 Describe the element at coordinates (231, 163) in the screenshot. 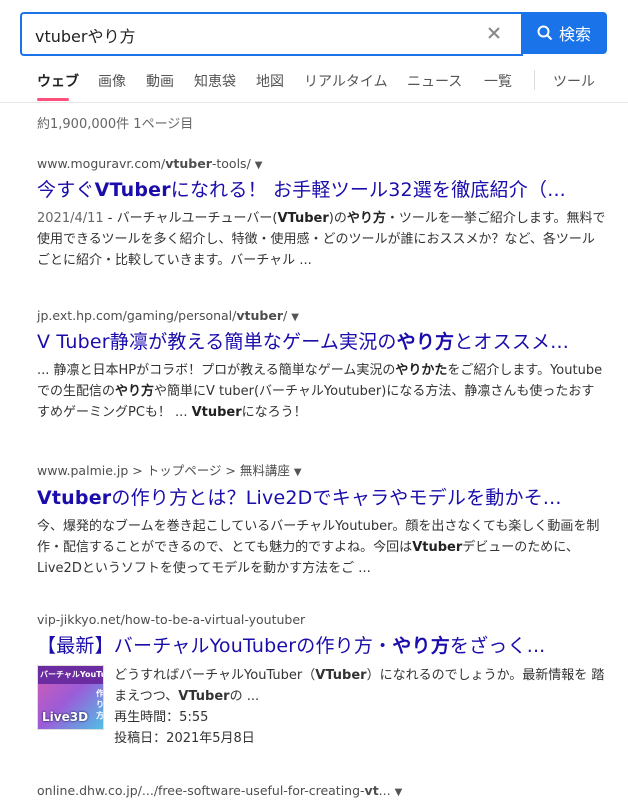

I see `url-text: -tools/` at that location.